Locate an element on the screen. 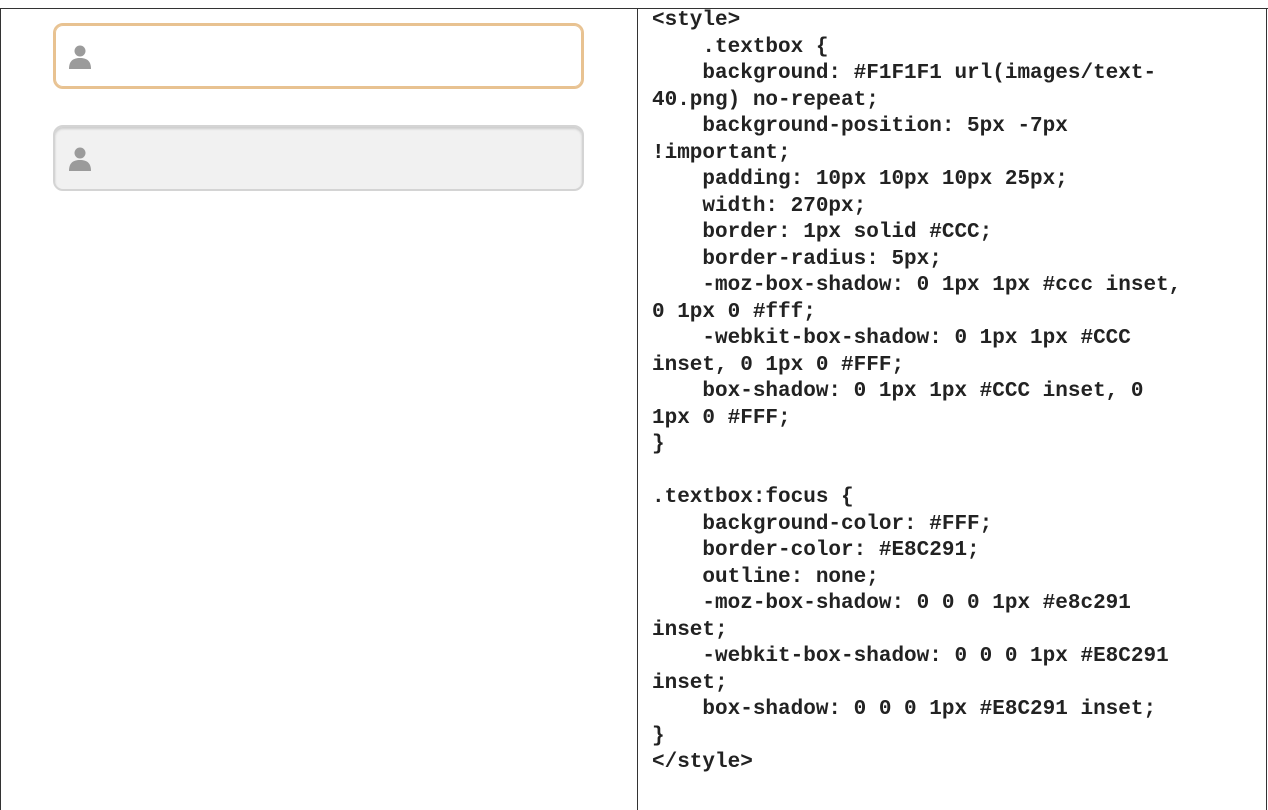 Image resolution: width=1268 pixels, height=810 pixels. code-line: border-color: #E8C291; is located at coordinates (816, 550).